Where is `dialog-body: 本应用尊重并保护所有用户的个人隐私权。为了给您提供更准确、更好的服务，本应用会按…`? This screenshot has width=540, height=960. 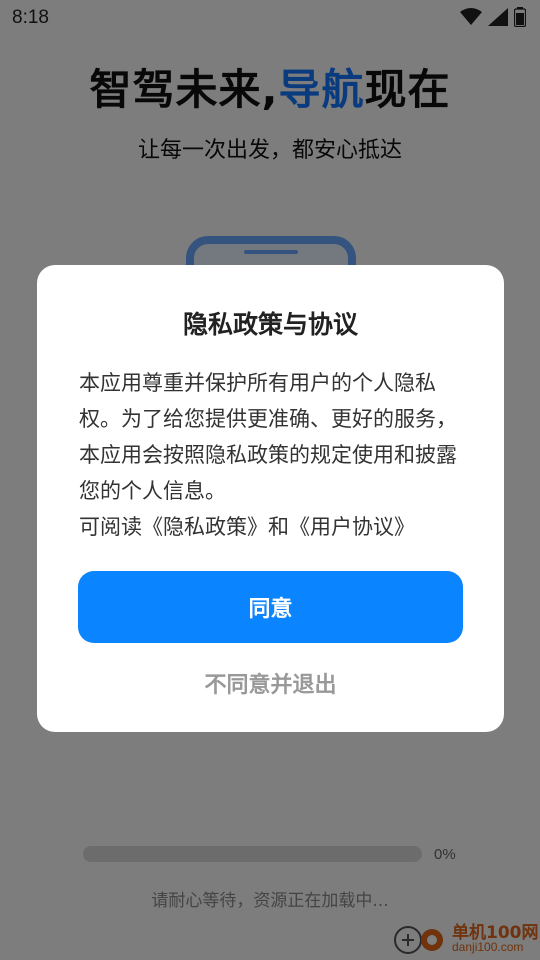 dialog-body: 本应用尊重并保护所有用户的个人隐私权。为了给您提供更准确、更好的服务，本应用会按… is located at coordinates (275, 455).